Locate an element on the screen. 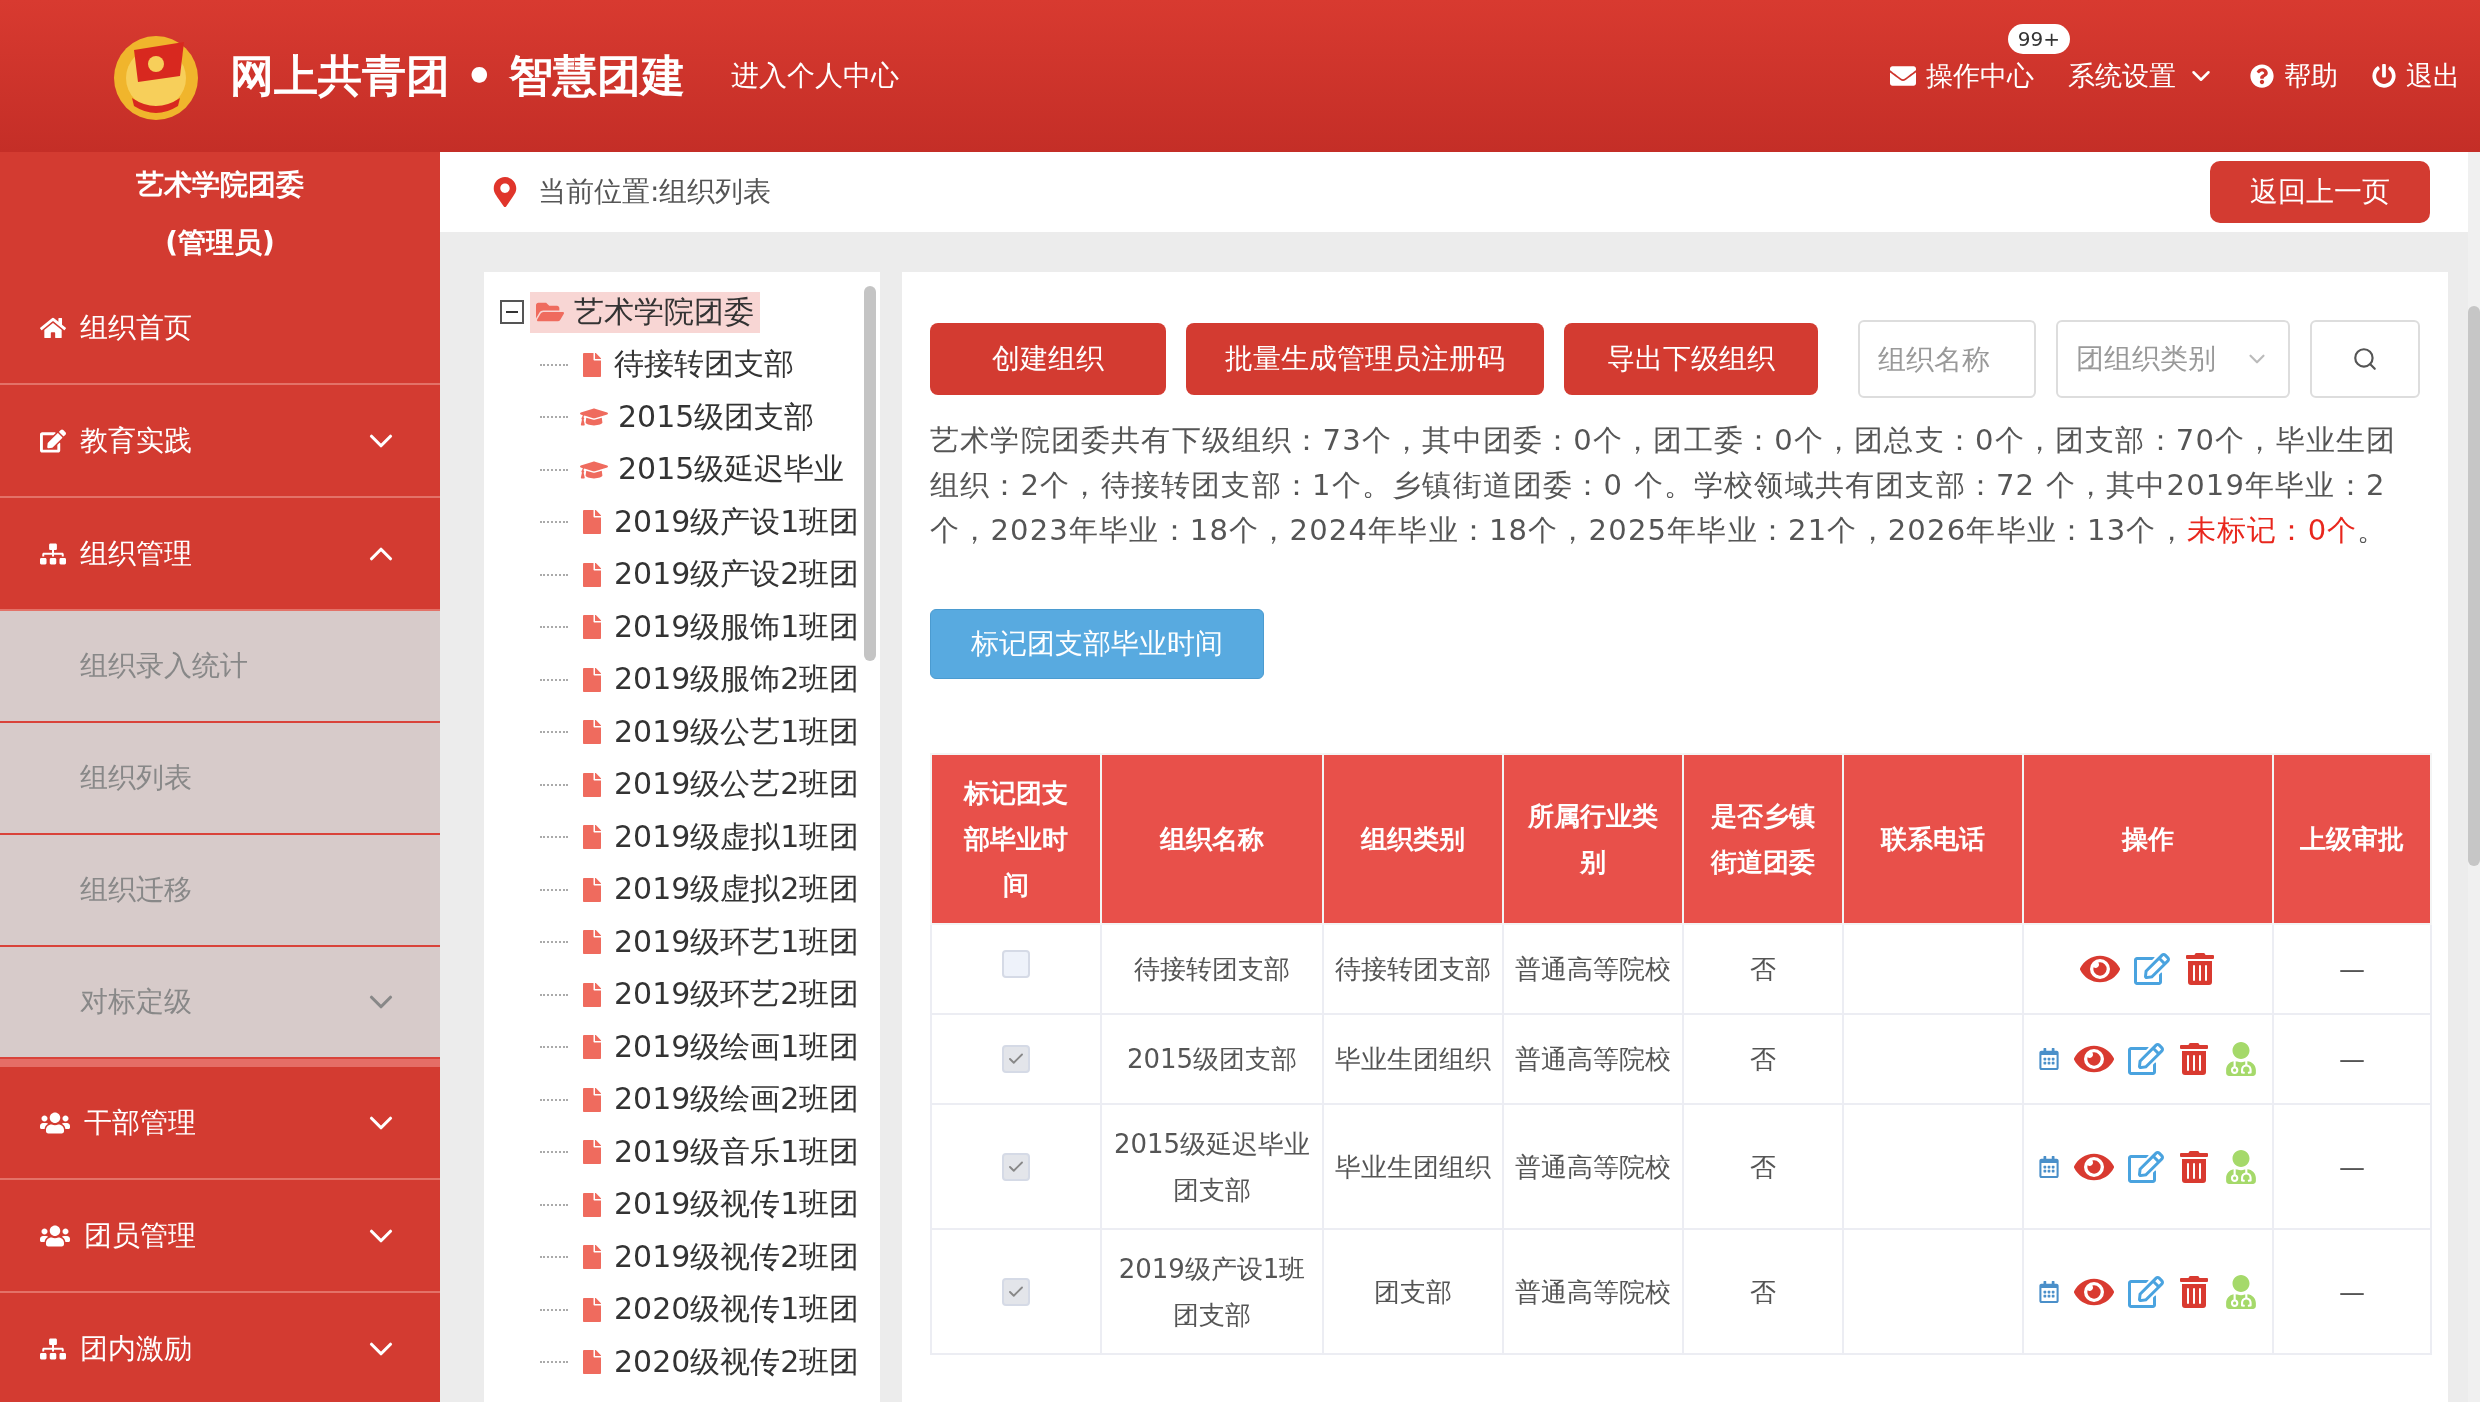 The image size is (2480, 1402). tree-node: 待接转团支部 is located at coordinates (687, 365).